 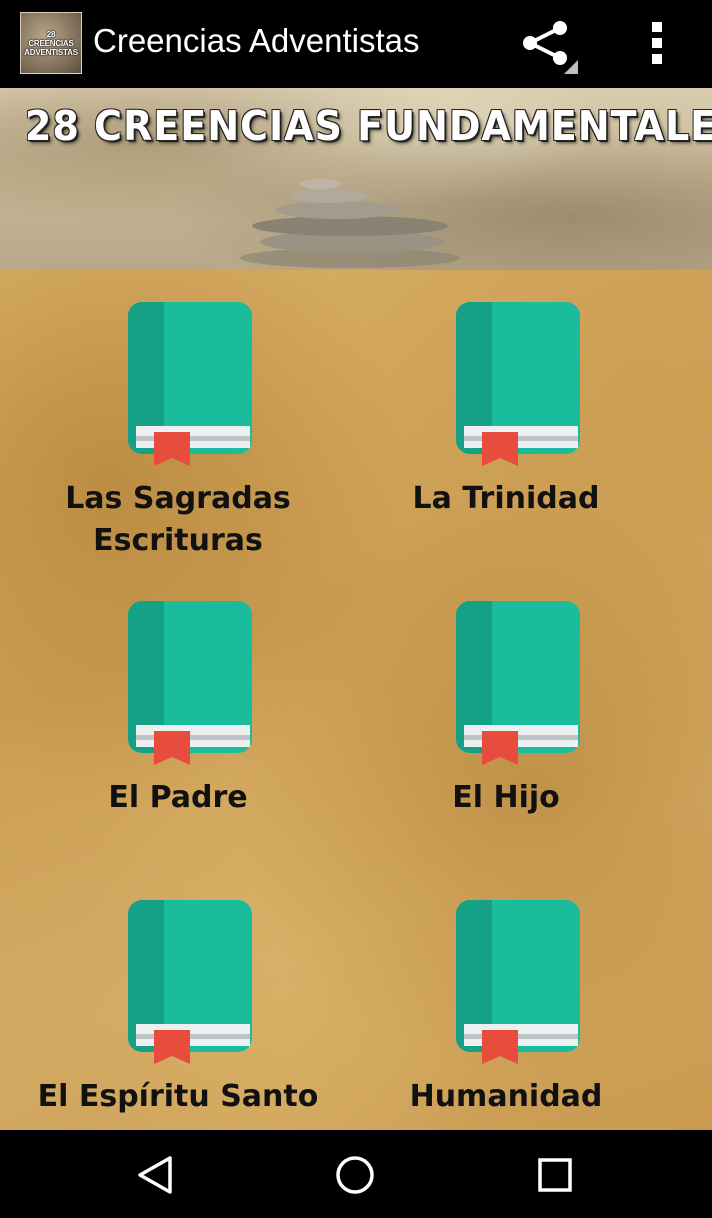 I want to click on app-logo-line-1: 28, so click(x=51, y=34).